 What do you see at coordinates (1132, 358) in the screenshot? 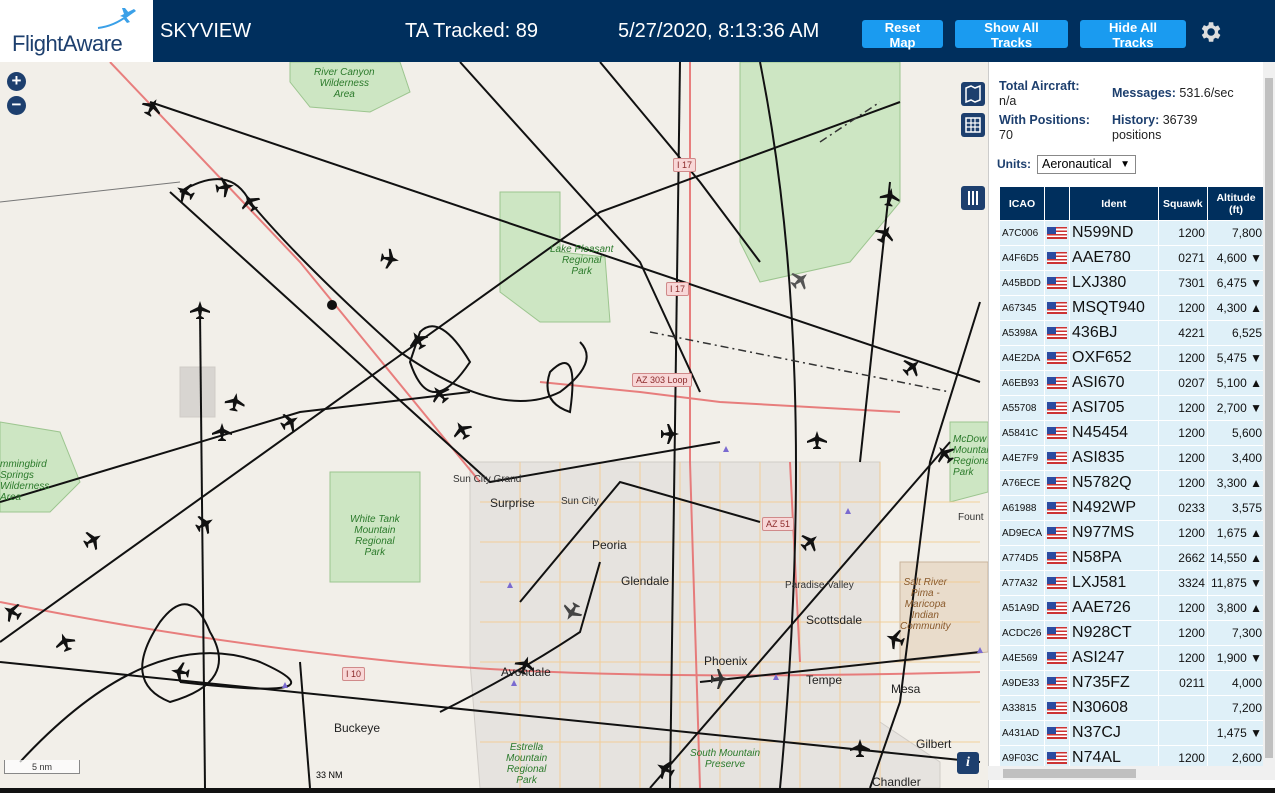
I see `table-row: A4E2DA OXF652 1200 5,475 ▼` at bounding box center [1132, 358].